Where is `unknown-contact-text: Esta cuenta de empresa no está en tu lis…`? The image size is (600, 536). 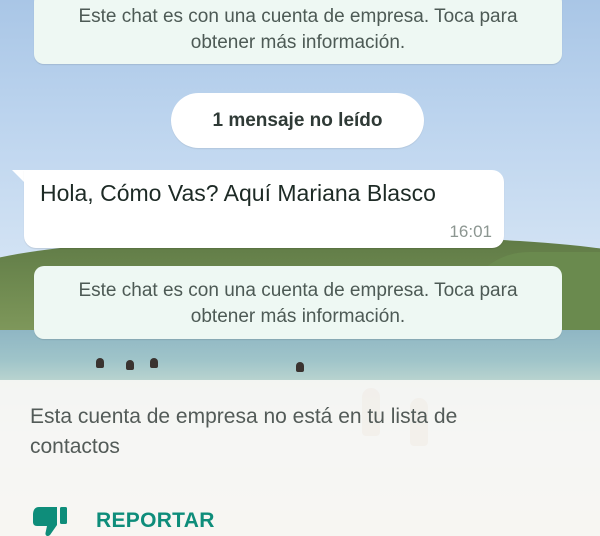
unknown-contact-text: Esta cuenta de empresa no está en tu lis… is located at coordinates (244, 431).